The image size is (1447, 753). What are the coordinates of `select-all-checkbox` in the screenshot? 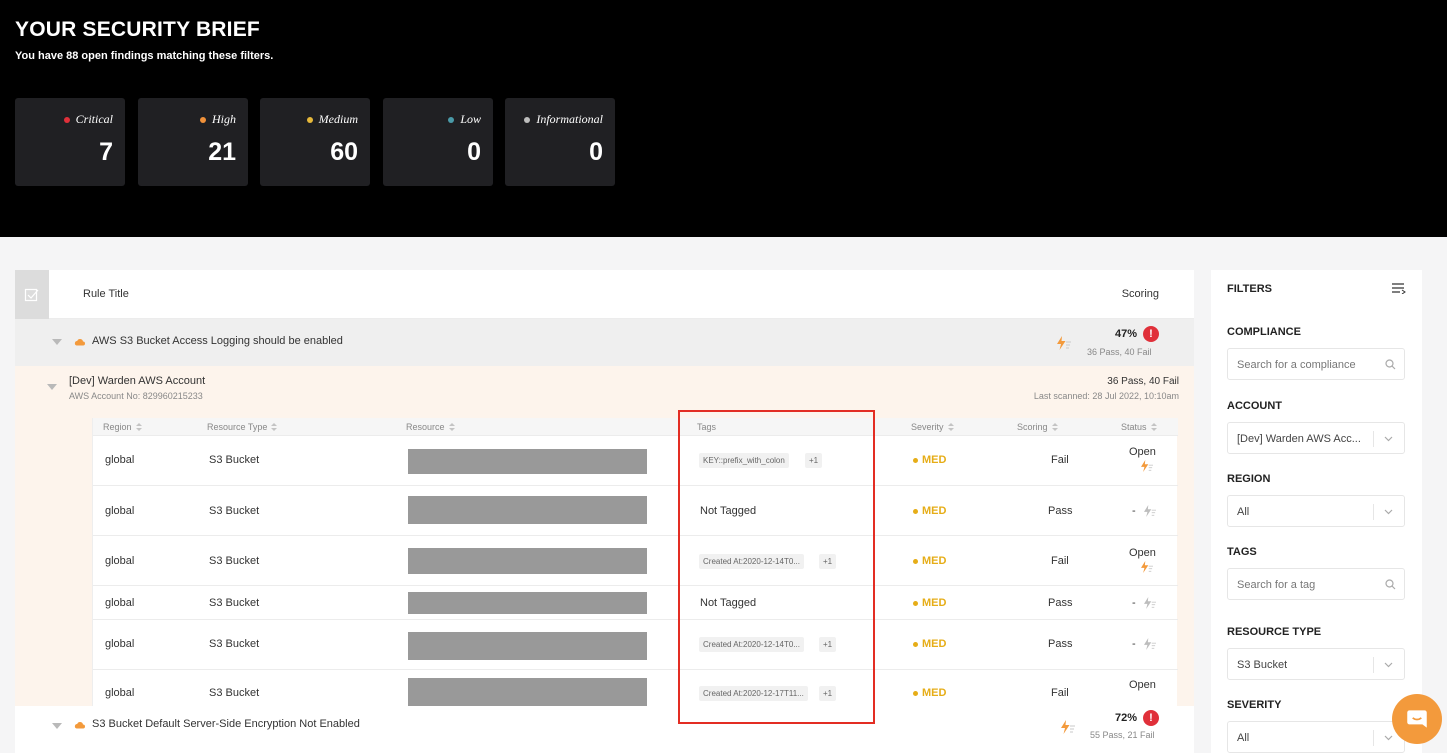 It's located at (32, 294).